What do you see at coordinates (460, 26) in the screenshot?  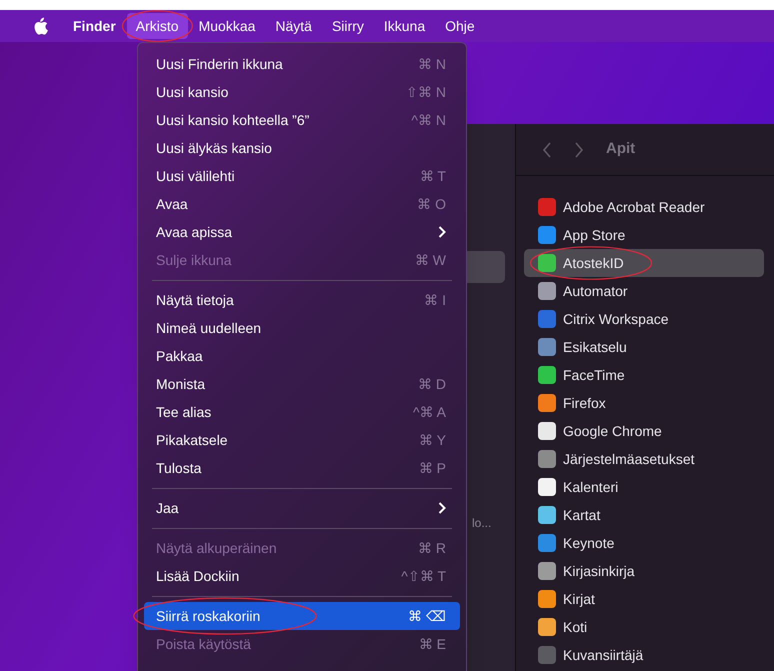 I see `menu-bar-item: Ohje` at bounding box center [460, 26].